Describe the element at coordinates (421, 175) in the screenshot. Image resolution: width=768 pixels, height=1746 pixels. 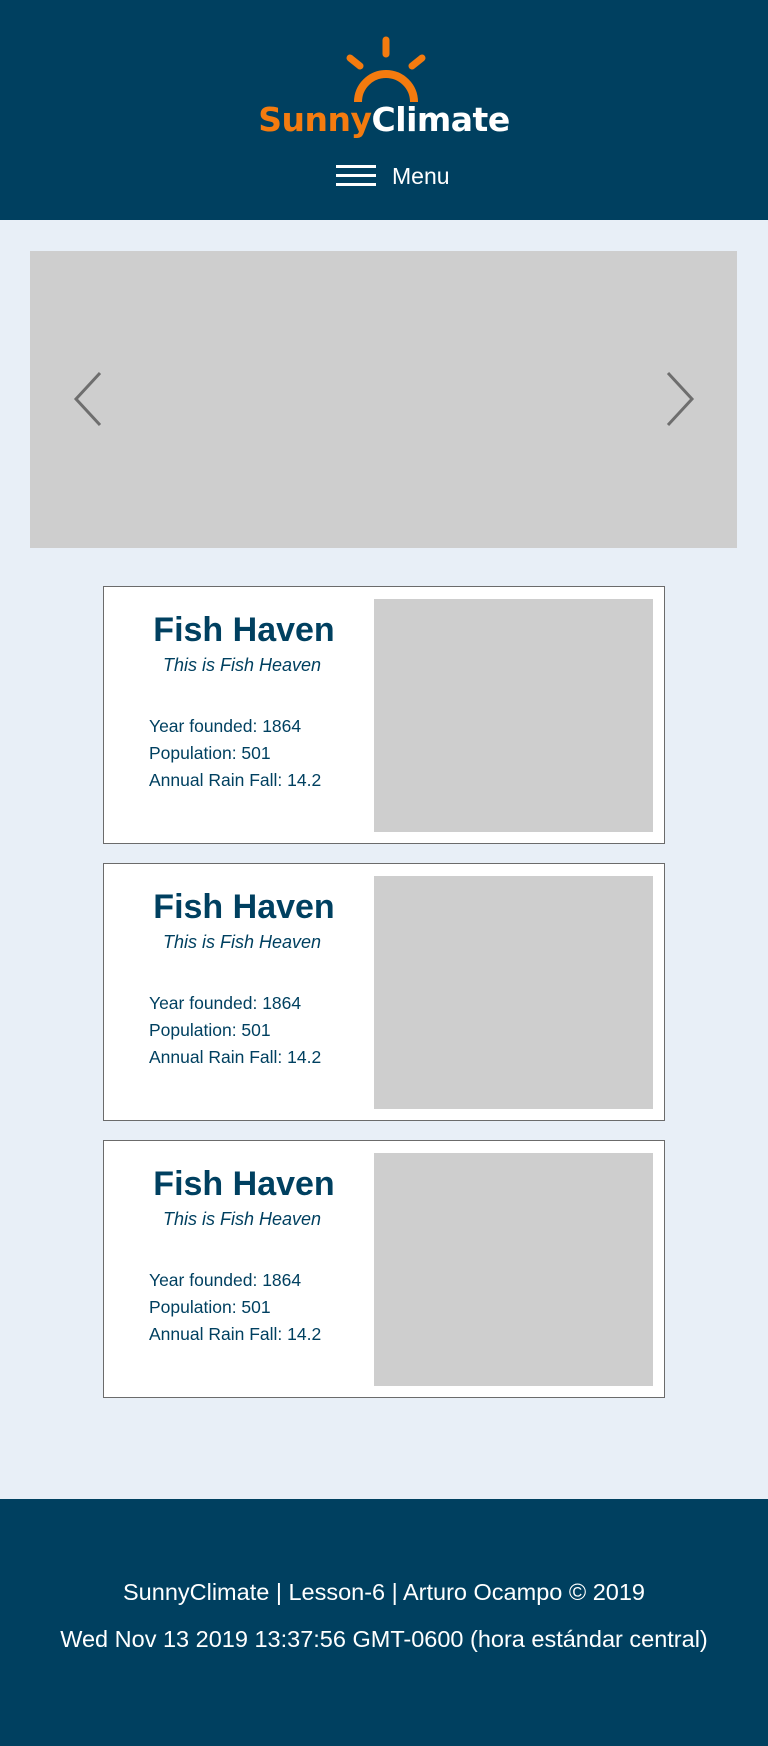
I see `menu-label: Menu` at that location.